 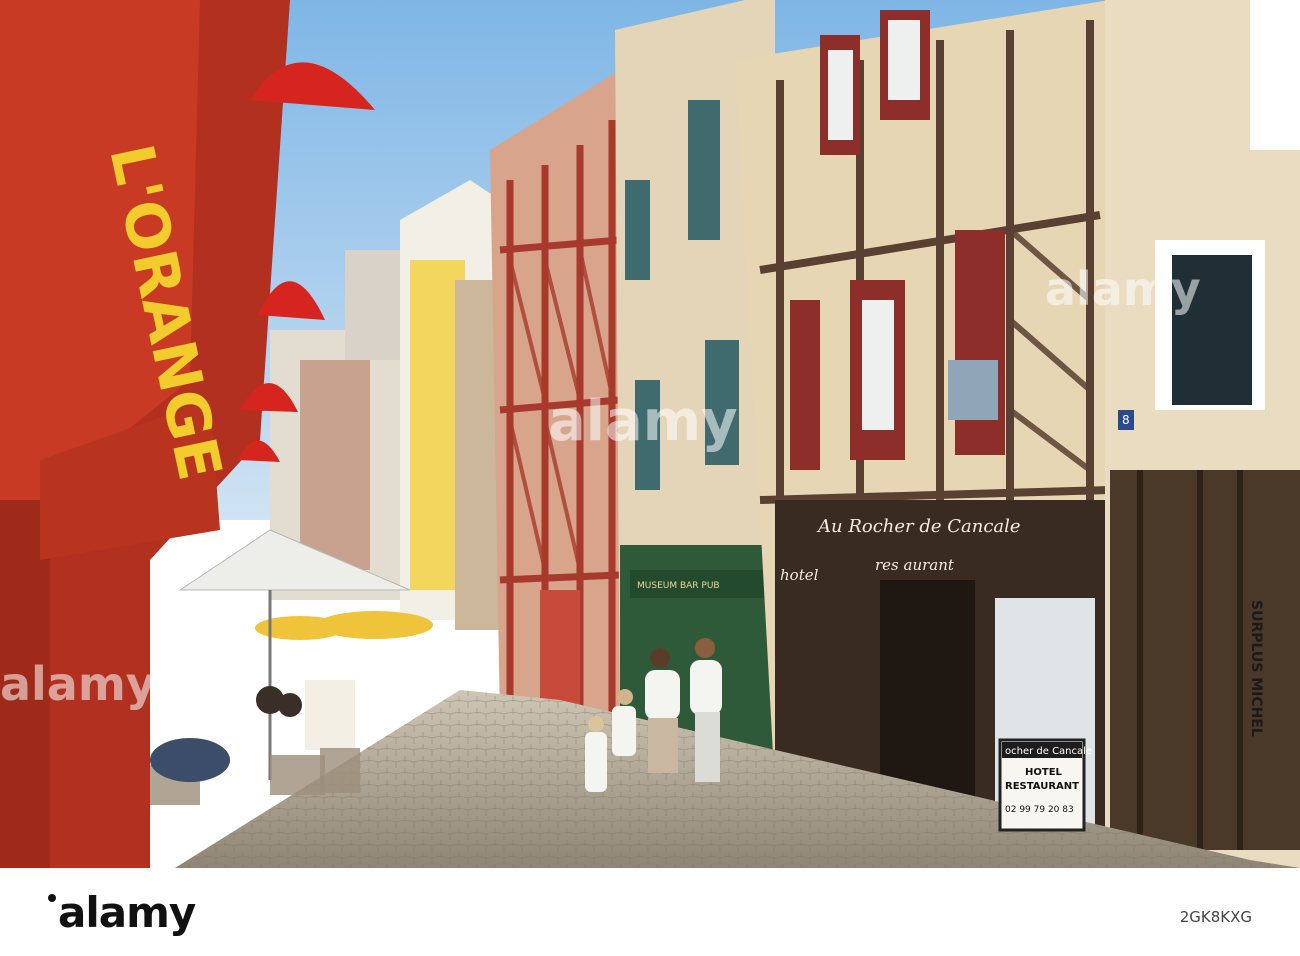 I want to click on svg-text: 02 99 79 20 83, so click(x=1039, y=810).